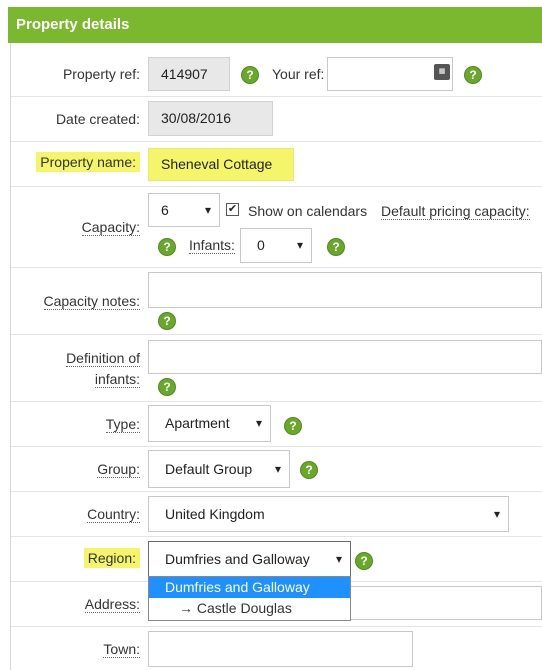  I want to click on capacity-notes-label-text: Capacity notes:, so click(91, 301).